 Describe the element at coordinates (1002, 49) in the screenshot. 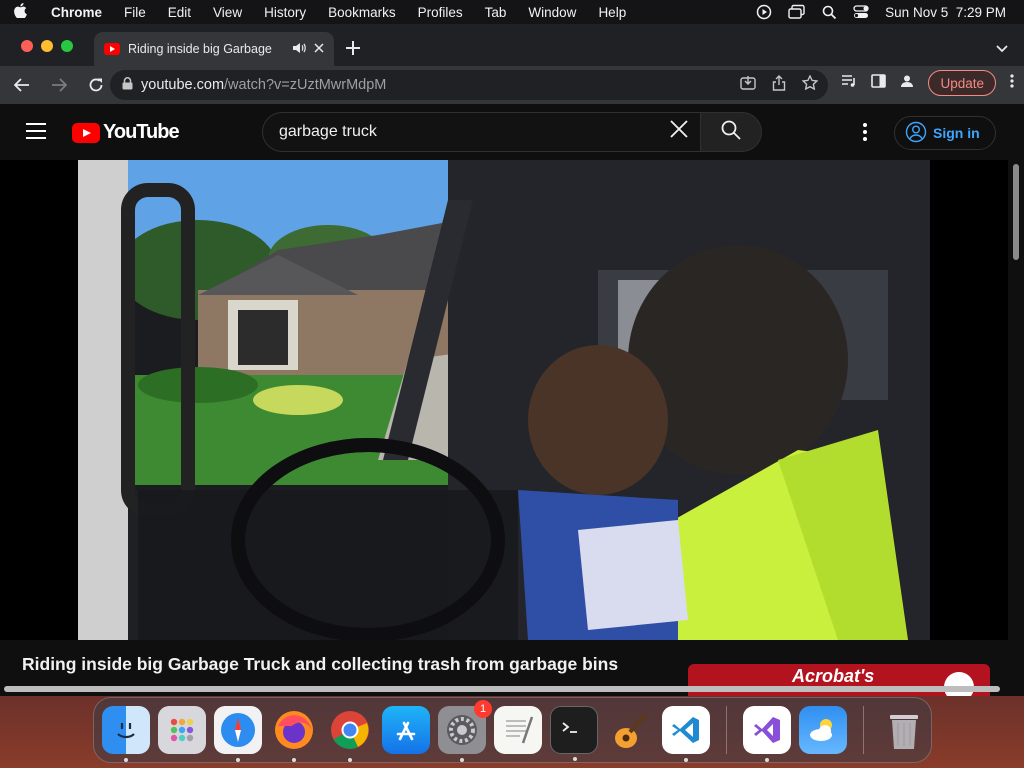

I see `tab-search-chevron-icon` at that location.